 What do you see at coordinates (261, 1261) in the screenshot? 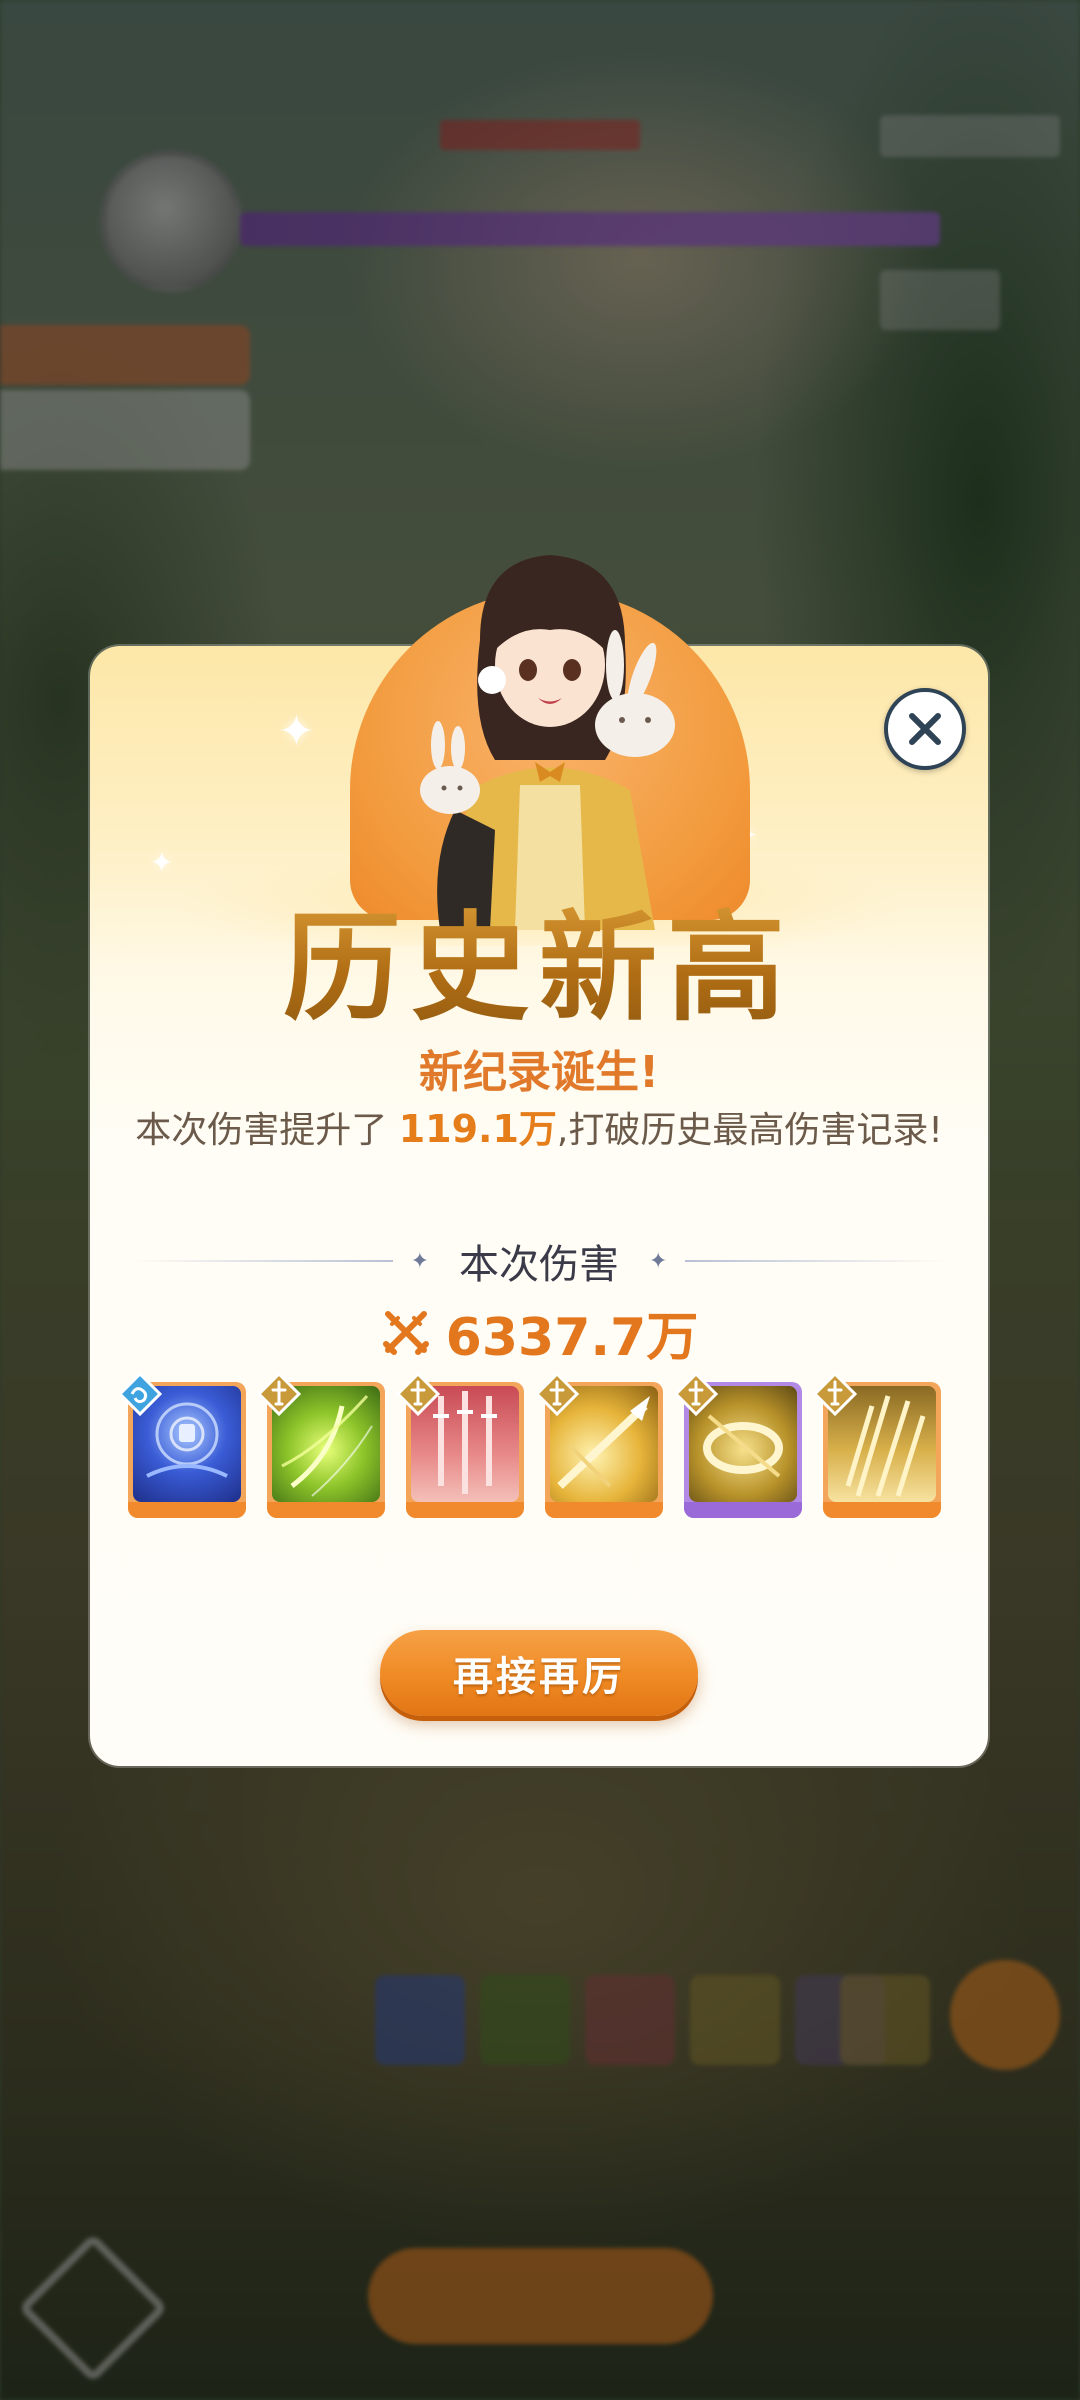
I see `divider-left` at bounding box center [261, 1261].